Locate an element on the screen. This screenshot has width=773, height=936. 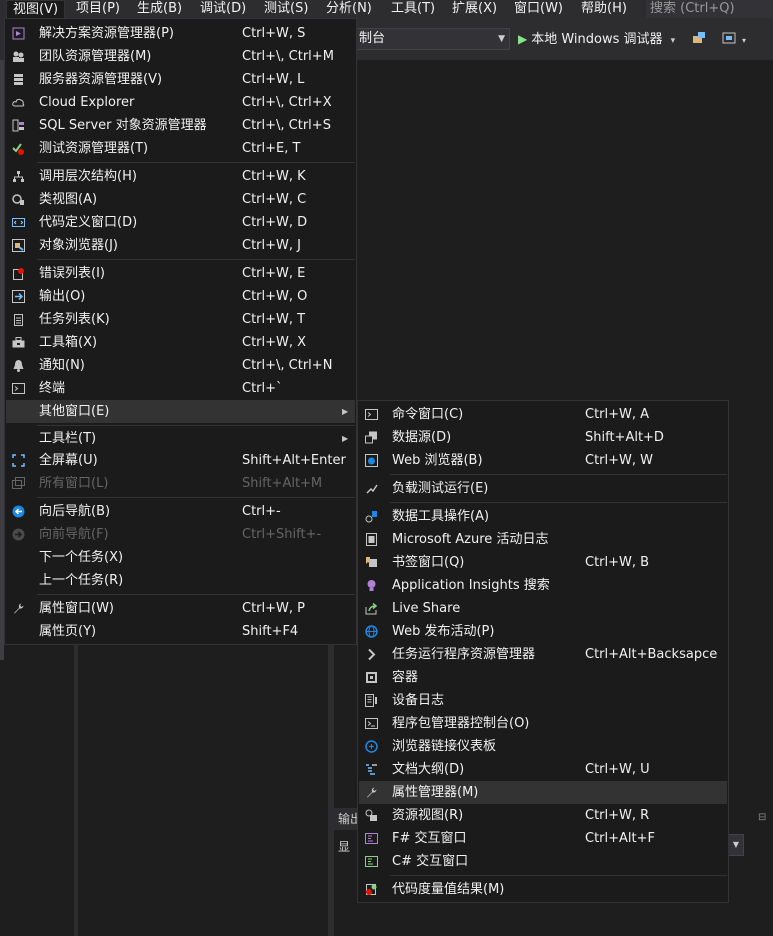
menu-item-sql-server-explorer: SQL Server 对象资源管理器 Ctrl+\, Ctrl+S is located at coordinates (180, 125).